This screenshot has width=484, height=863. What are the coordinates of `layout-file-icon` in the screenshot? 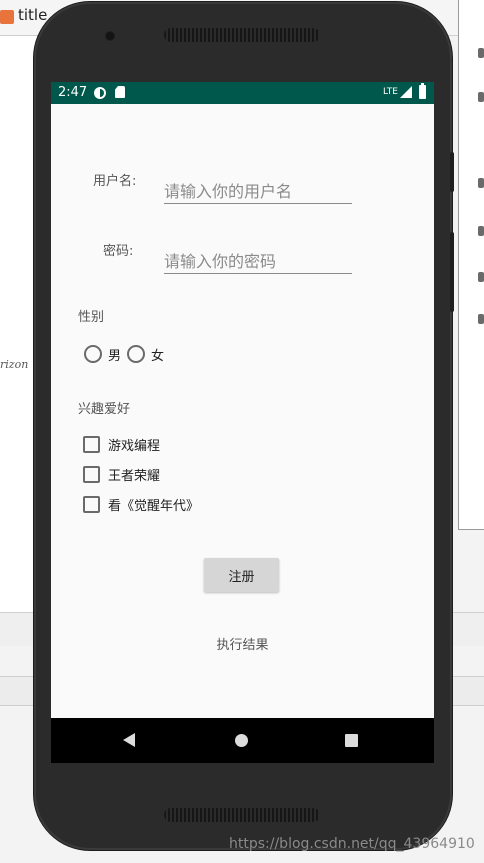 It's located at (7, 17).